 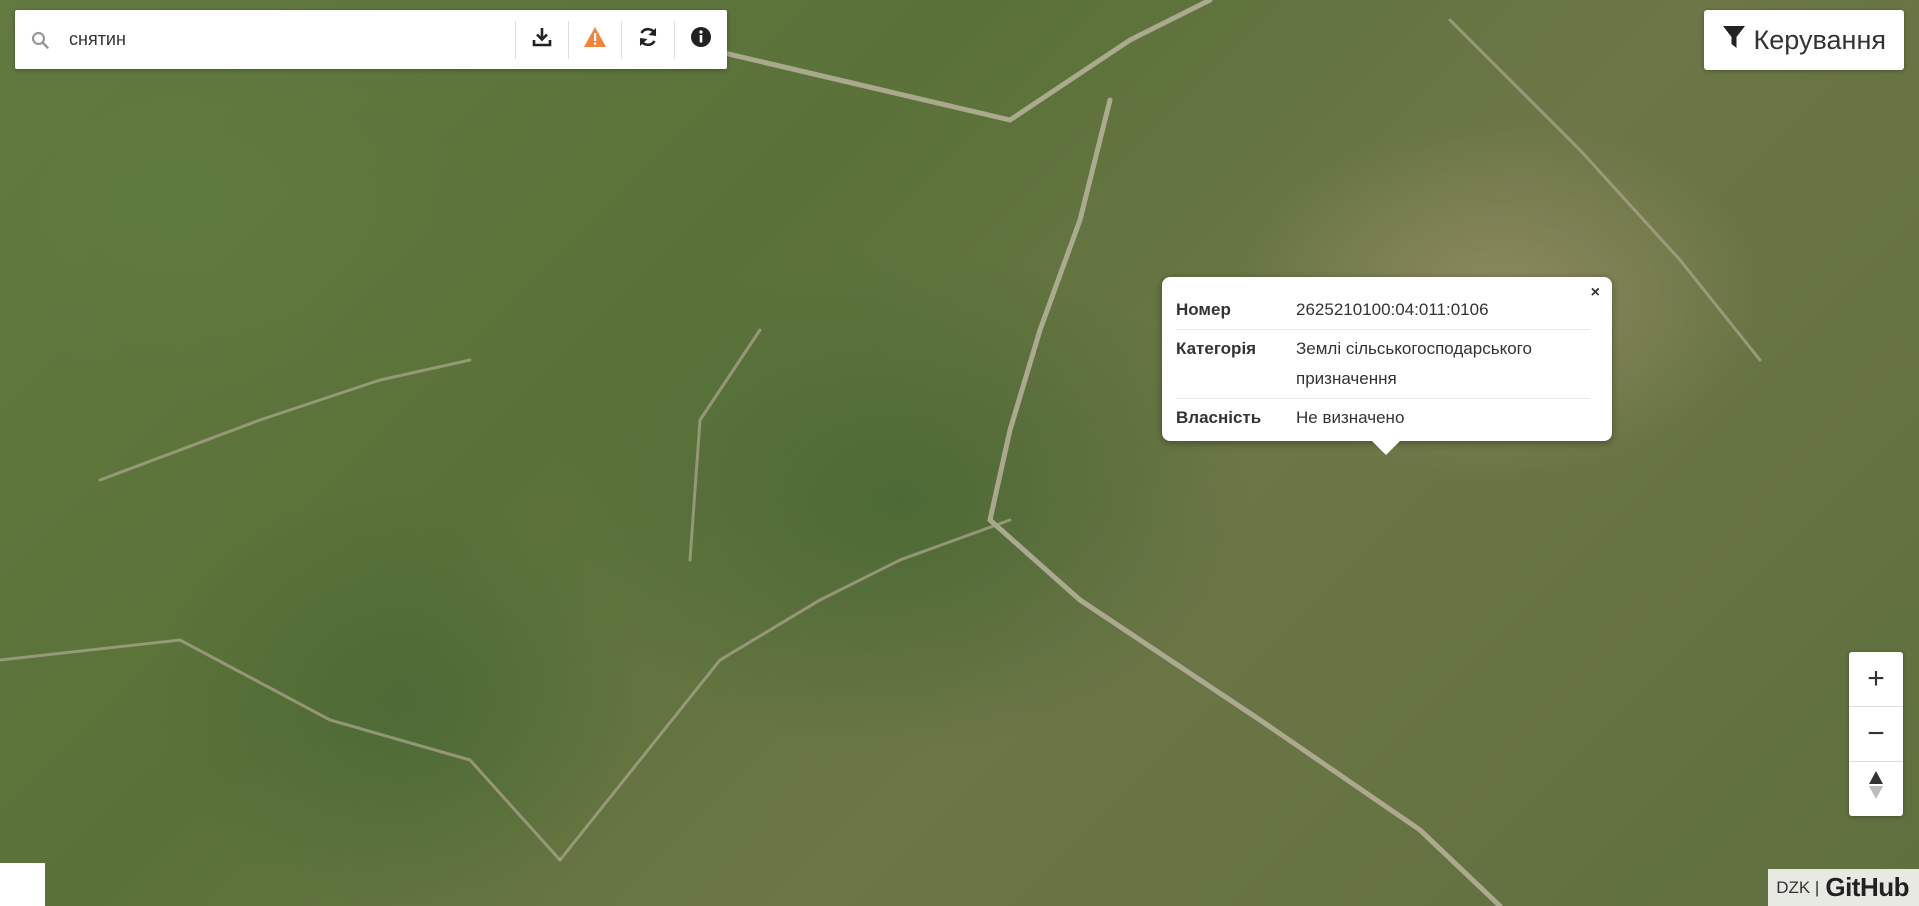 I want to click on reset-north-button, so click(x=1876, y=789).